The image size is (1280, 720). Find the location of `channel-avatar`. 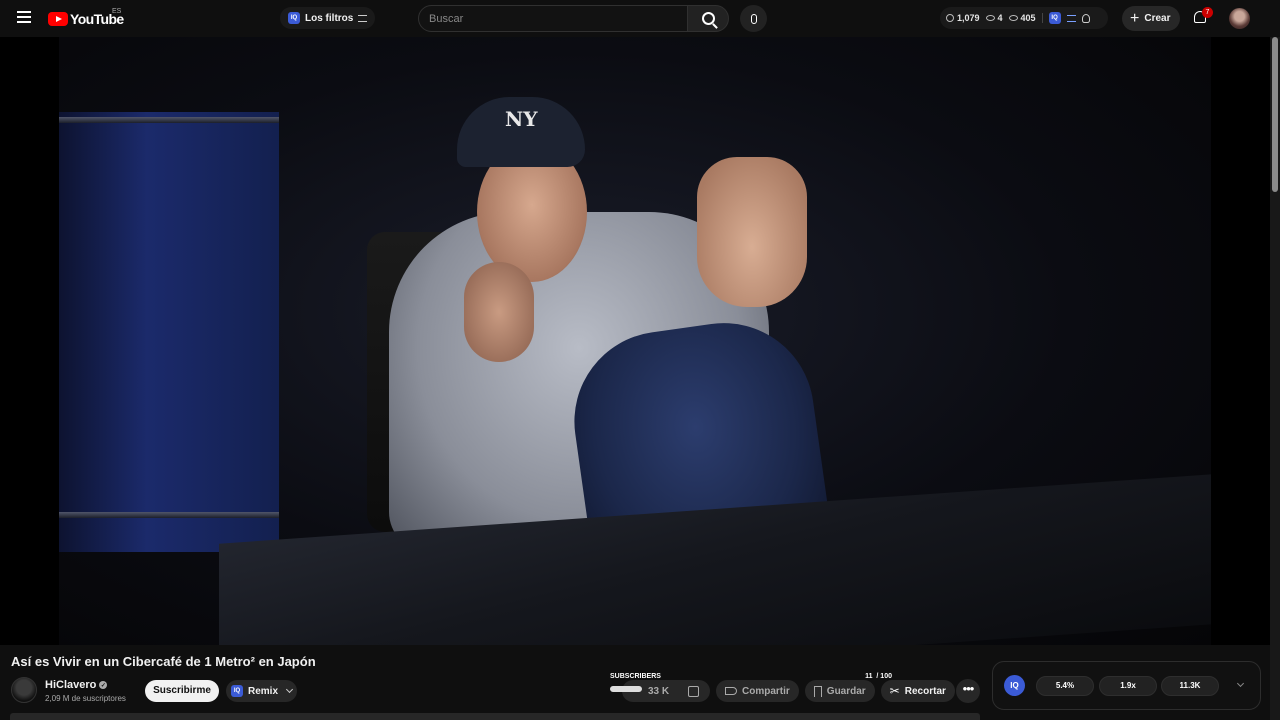

channel-avatar is located at coordinates (24, 690).